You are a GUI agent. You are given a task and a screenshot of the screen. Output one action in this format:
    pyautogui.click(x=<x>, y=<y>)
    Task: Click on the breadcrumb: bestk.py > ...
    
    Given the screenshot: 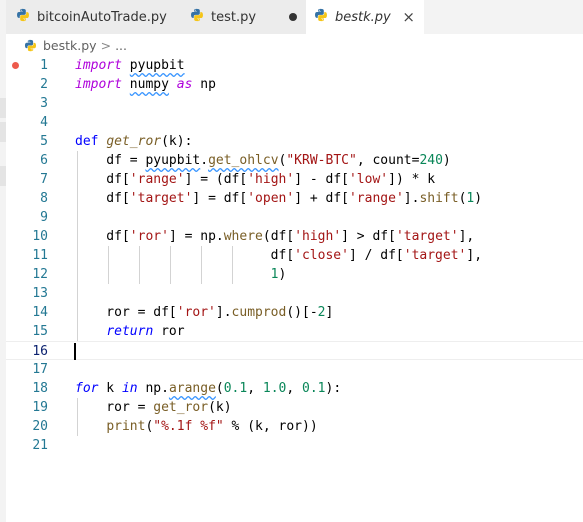 What is the action you would take?
    pyautogui.click(x=294, y=45)
    